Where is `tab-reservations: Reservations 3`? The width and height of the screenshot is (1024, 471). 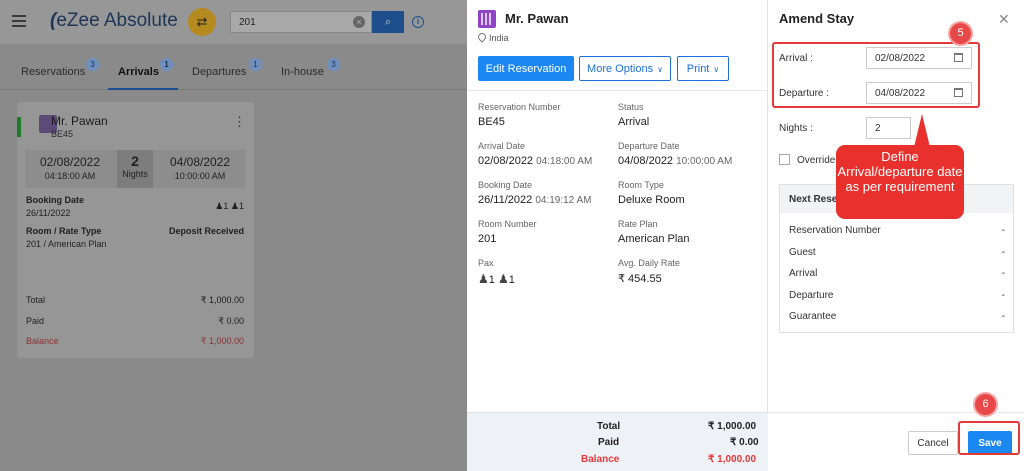
tab-reservations: Reservations 3 is located at coordinates (60, 68).